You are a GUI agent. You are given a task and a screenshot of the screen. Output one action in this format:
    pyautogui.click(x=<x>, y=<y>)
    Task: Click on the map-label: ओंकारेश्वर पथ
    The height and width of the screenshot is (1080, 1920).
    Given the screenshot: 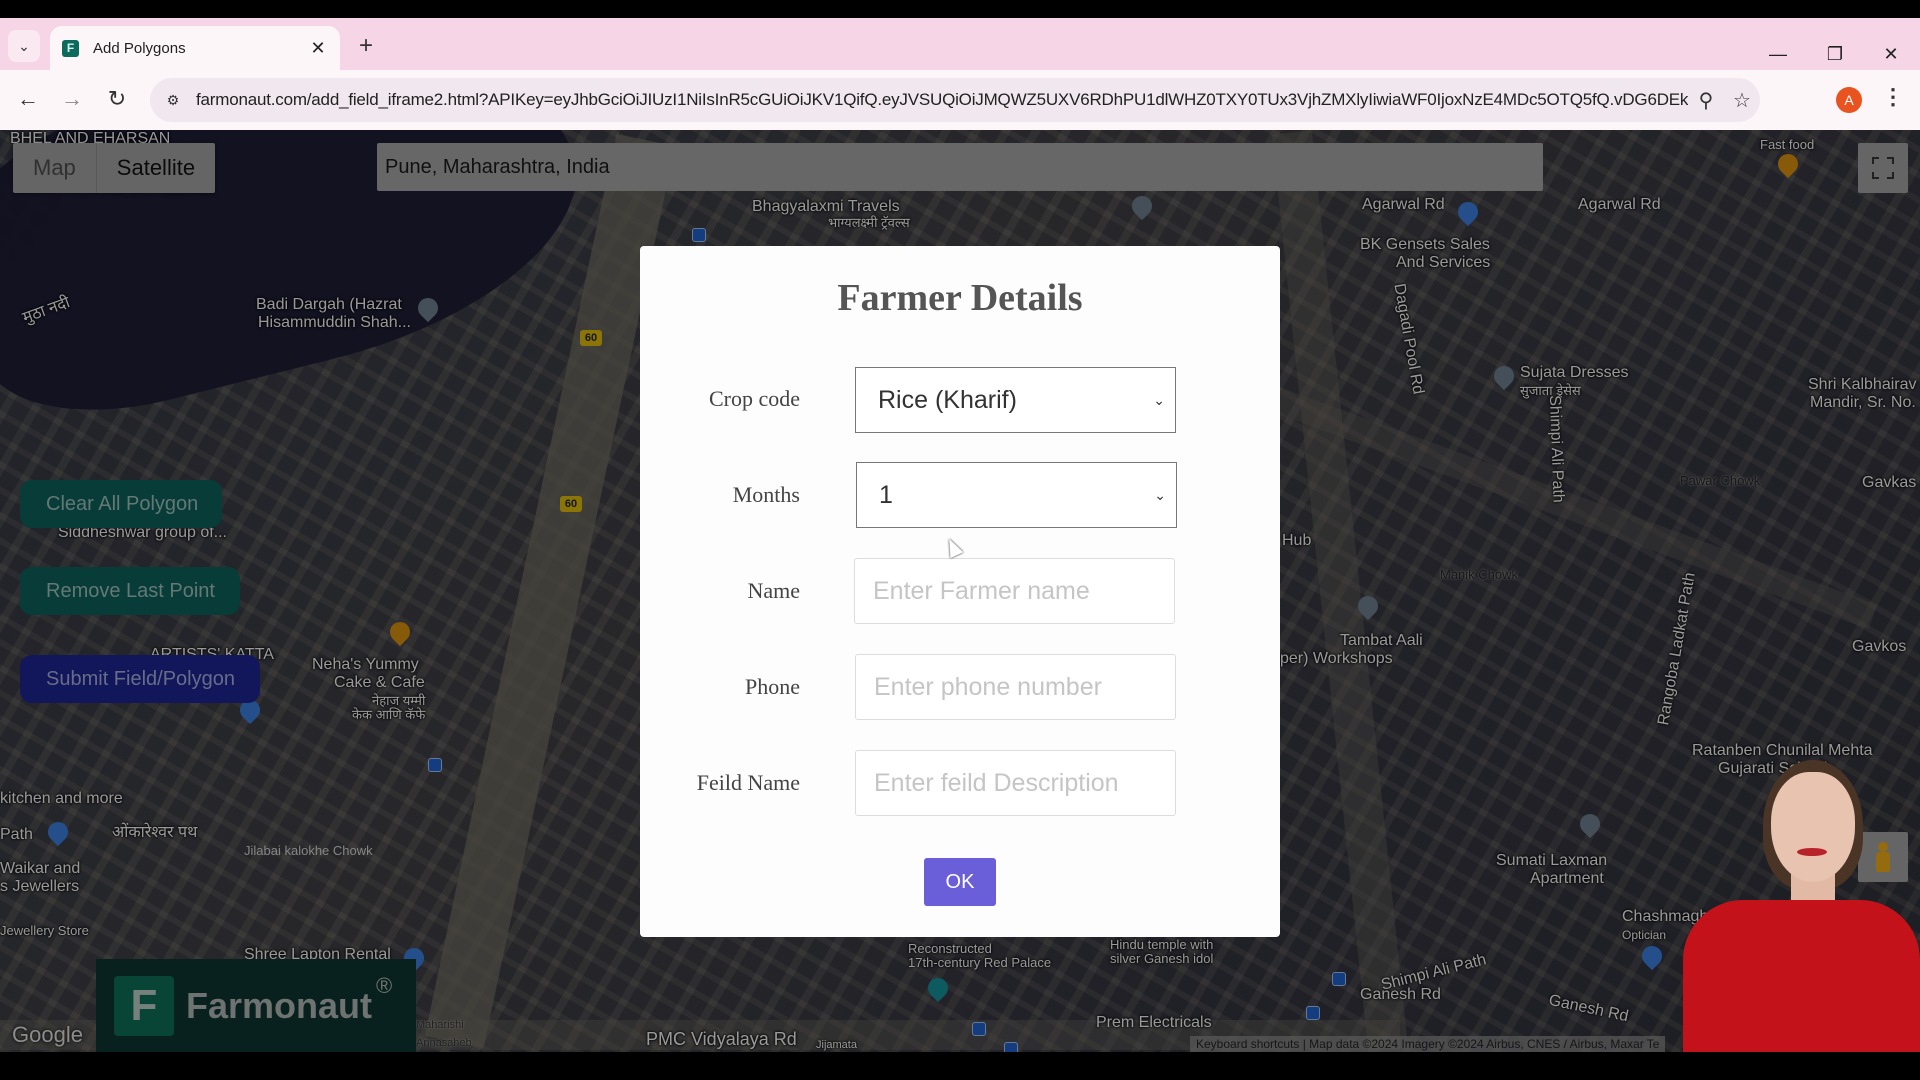 What is the action you would take?
    pyautogui.click(x=155, y=832)
    